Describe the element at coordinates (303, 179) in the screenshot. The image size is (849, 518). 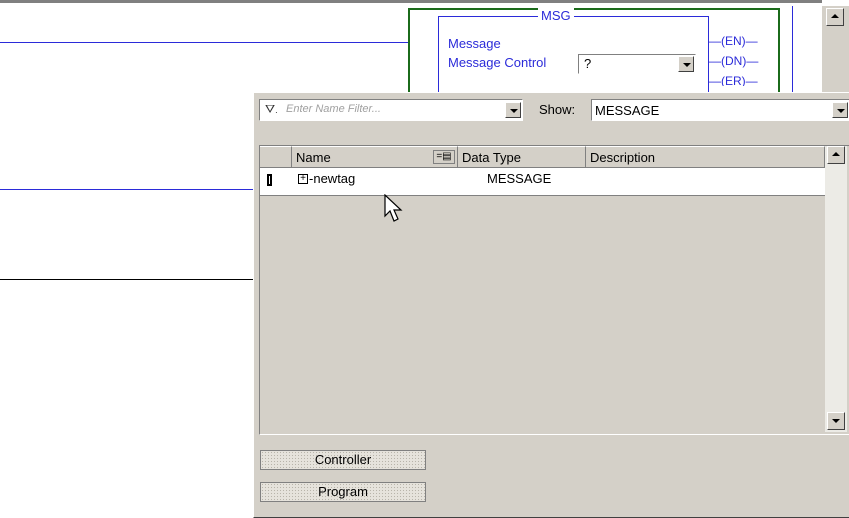
I see `expand-plus-icon: +` at that location.